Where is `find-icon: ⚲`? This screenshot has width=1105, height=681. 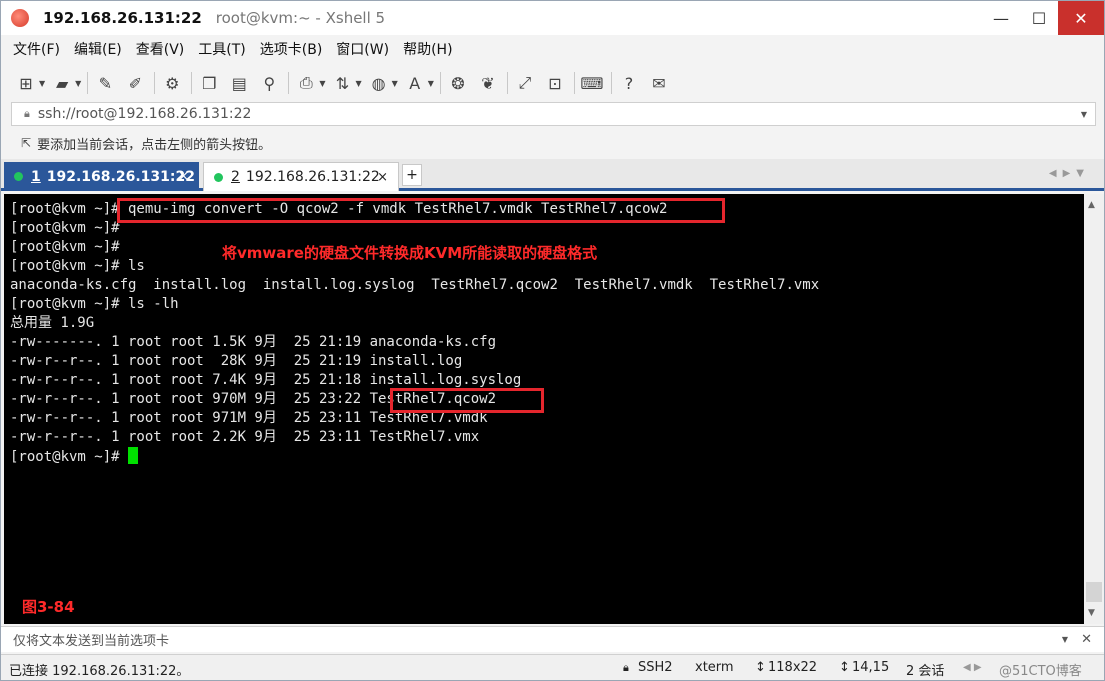
find-icon: ⚲ is located at coordinates (269, 83).